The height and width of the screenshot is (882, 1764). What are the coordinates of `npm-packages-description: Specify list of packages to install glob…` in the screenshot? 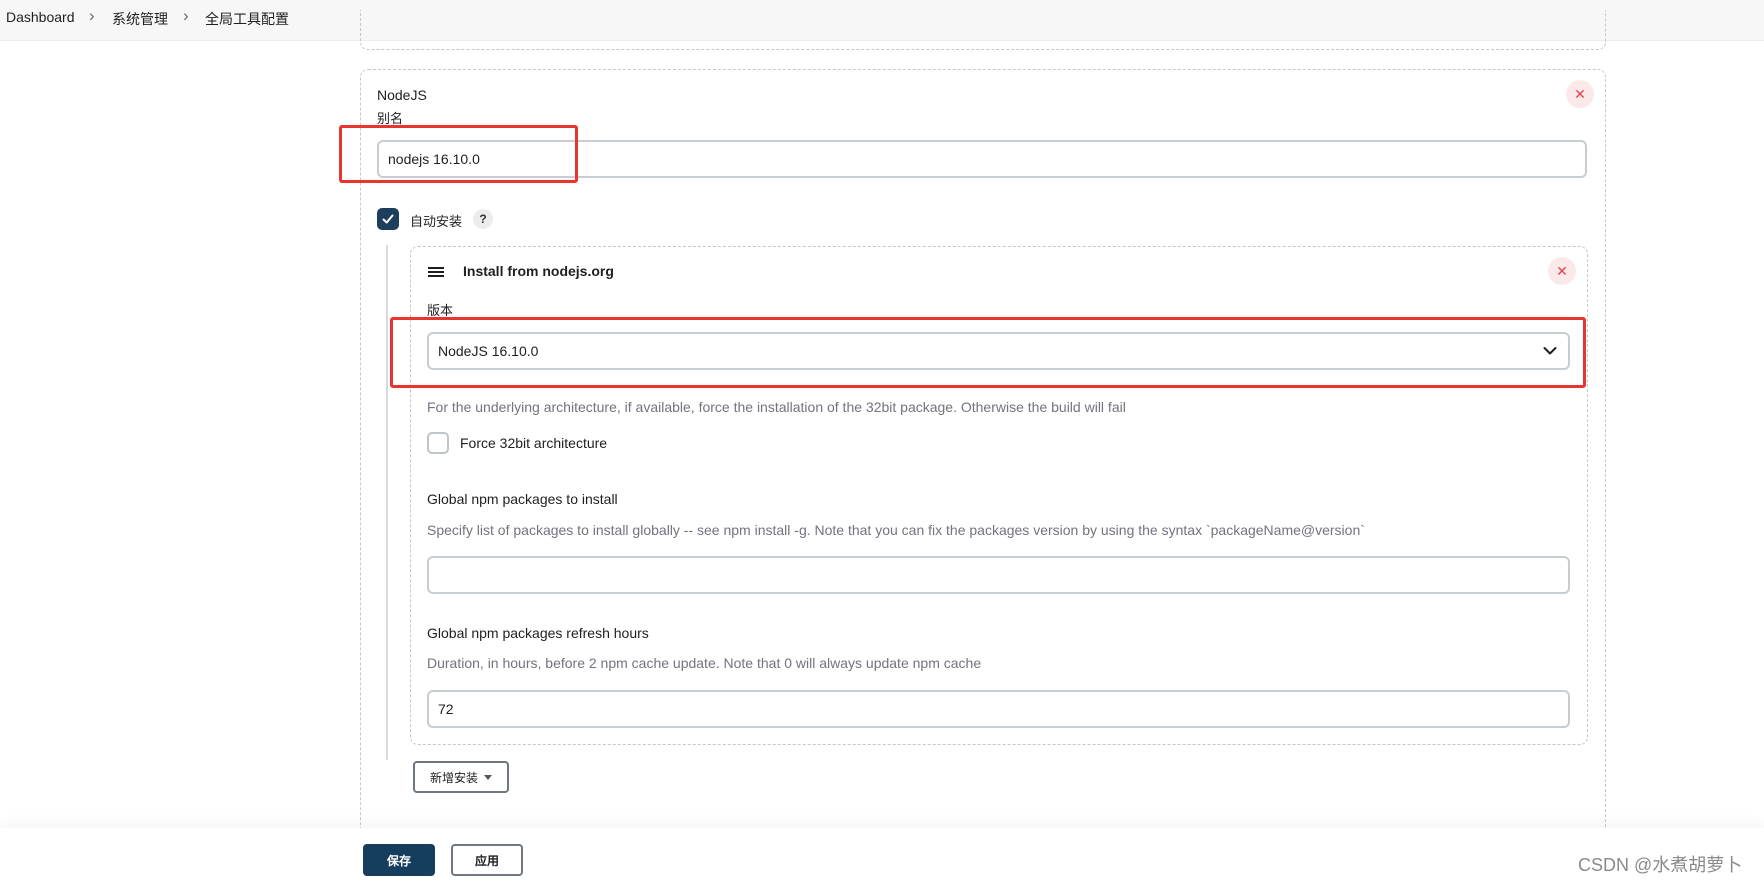 It's located at (896, 530).